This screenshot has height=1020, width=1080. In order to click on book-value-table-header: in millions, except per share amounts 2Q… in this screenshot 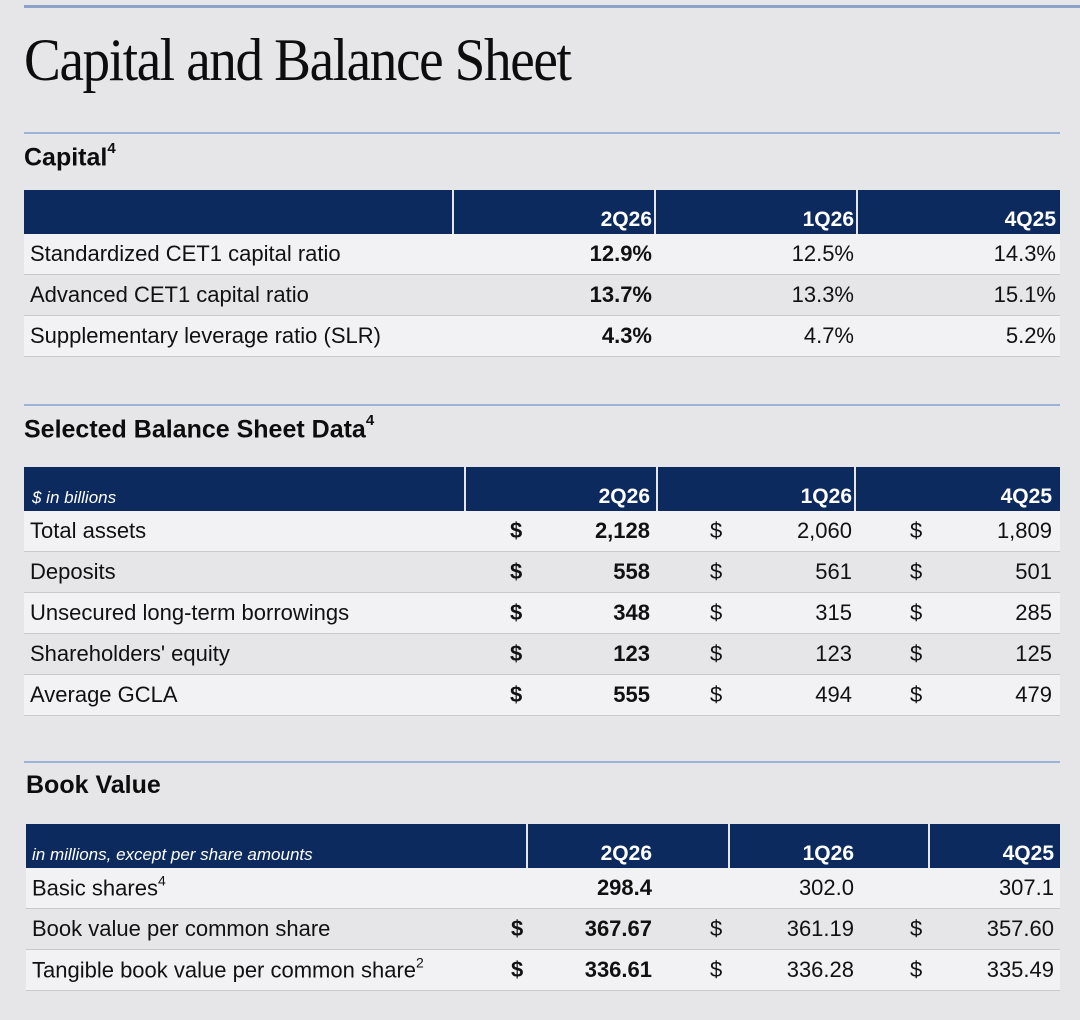, I will do `click(543, 846)`.